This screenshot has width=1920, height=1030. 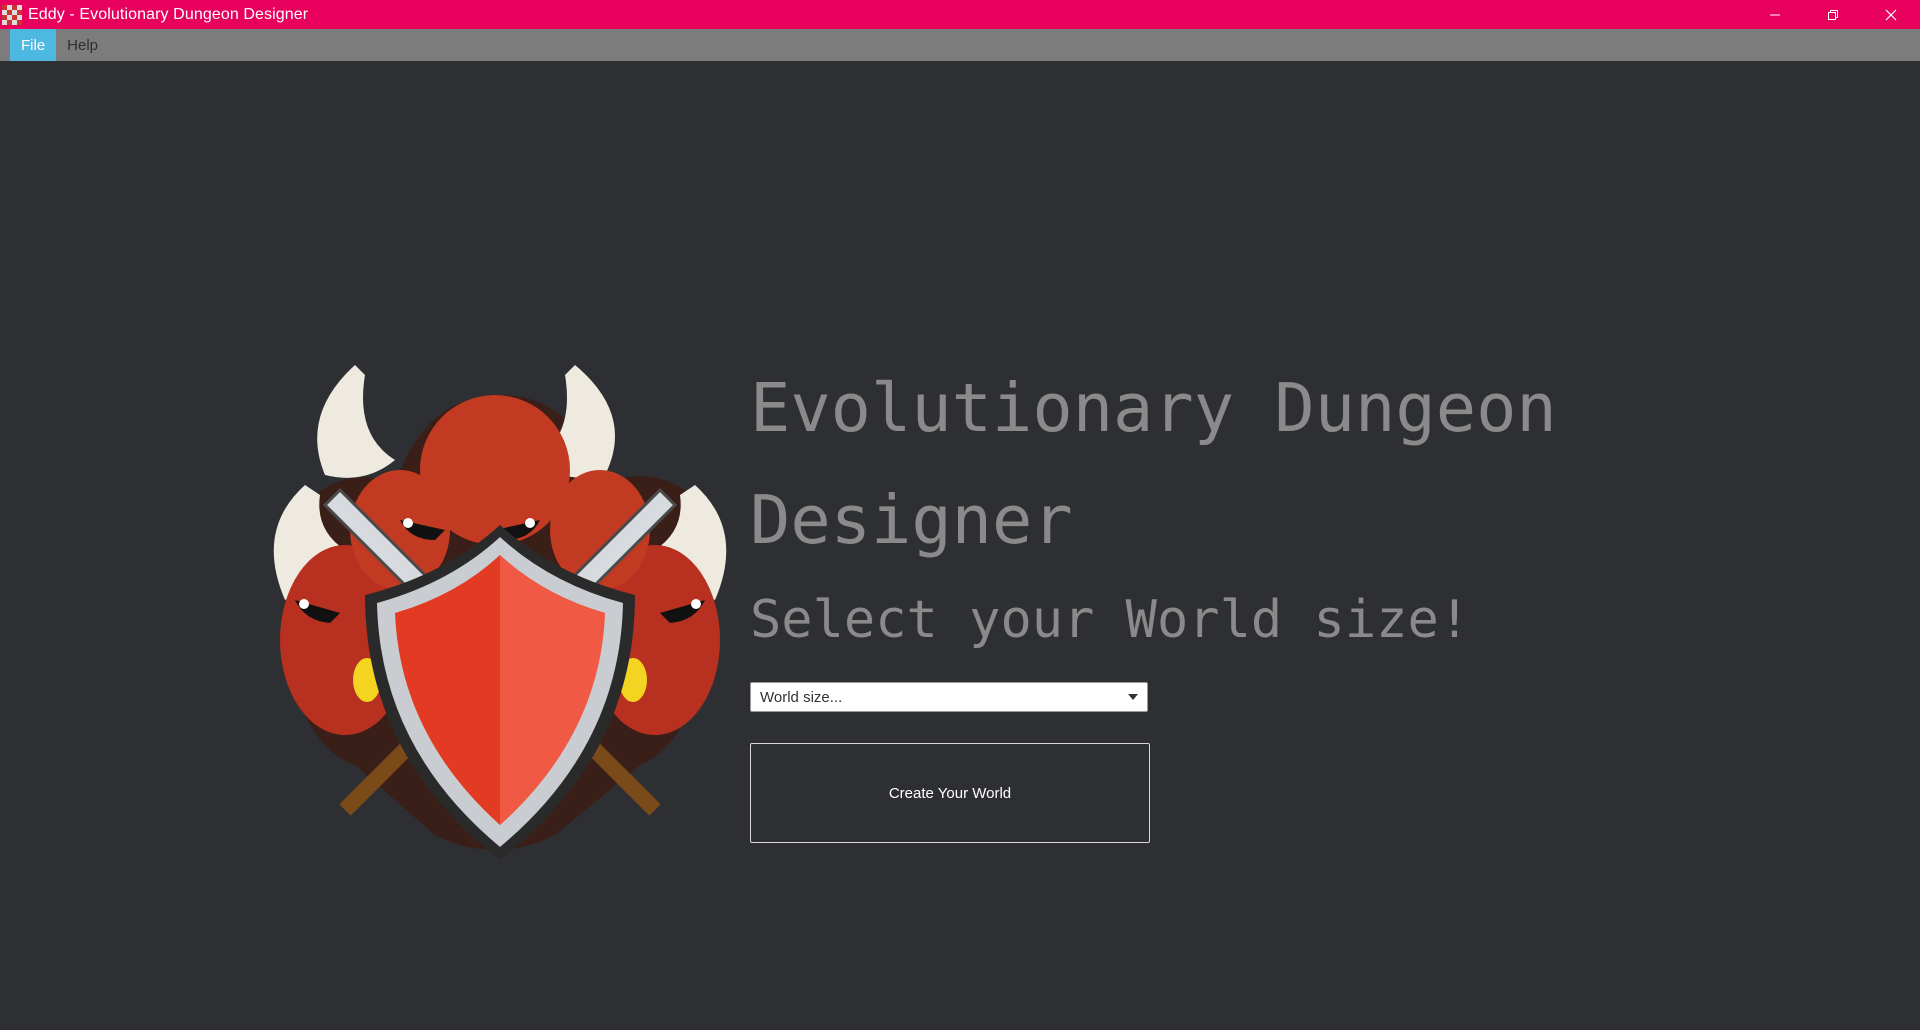 I want to click on create-world-button: Create Your World, so click(x=950, y=793).